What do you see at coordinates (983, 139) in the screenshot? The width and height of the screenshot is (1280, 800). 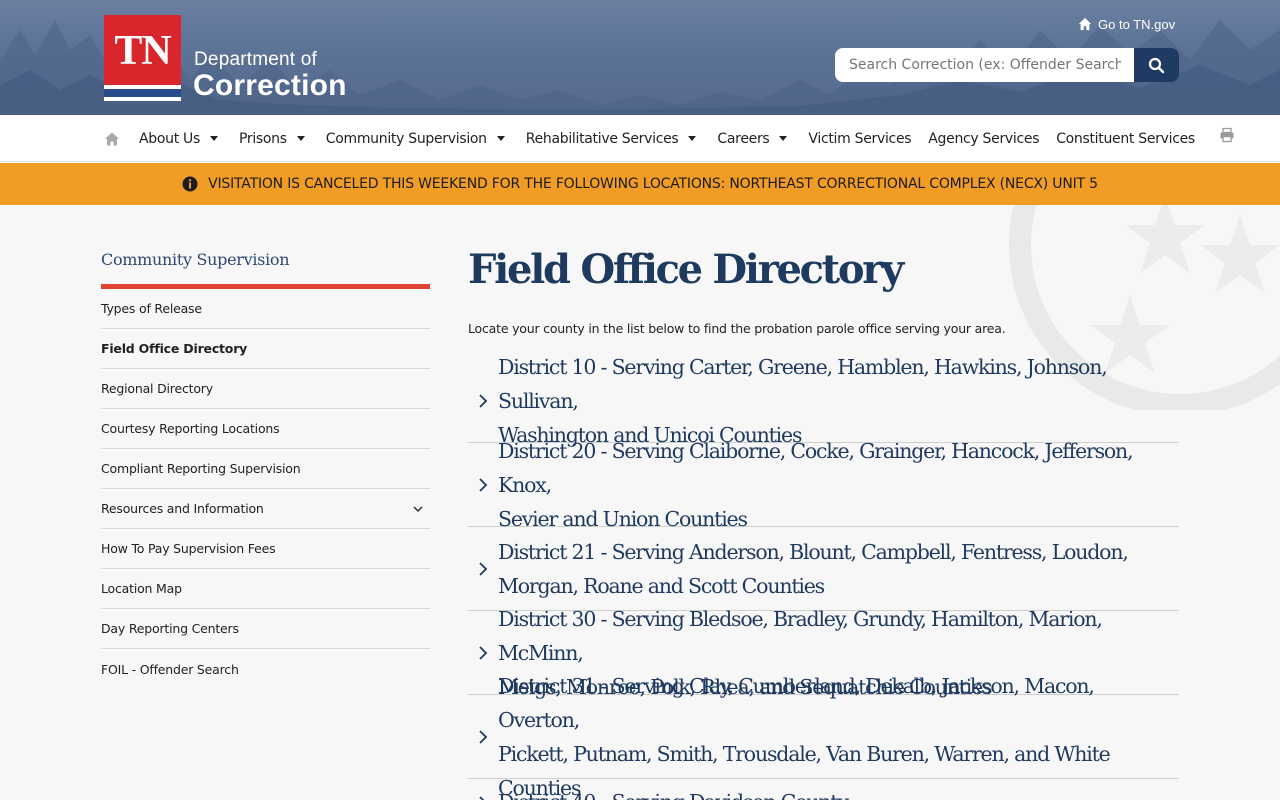 I see `nav-agency-services: Agency Services` at bounding box center [983, 139].